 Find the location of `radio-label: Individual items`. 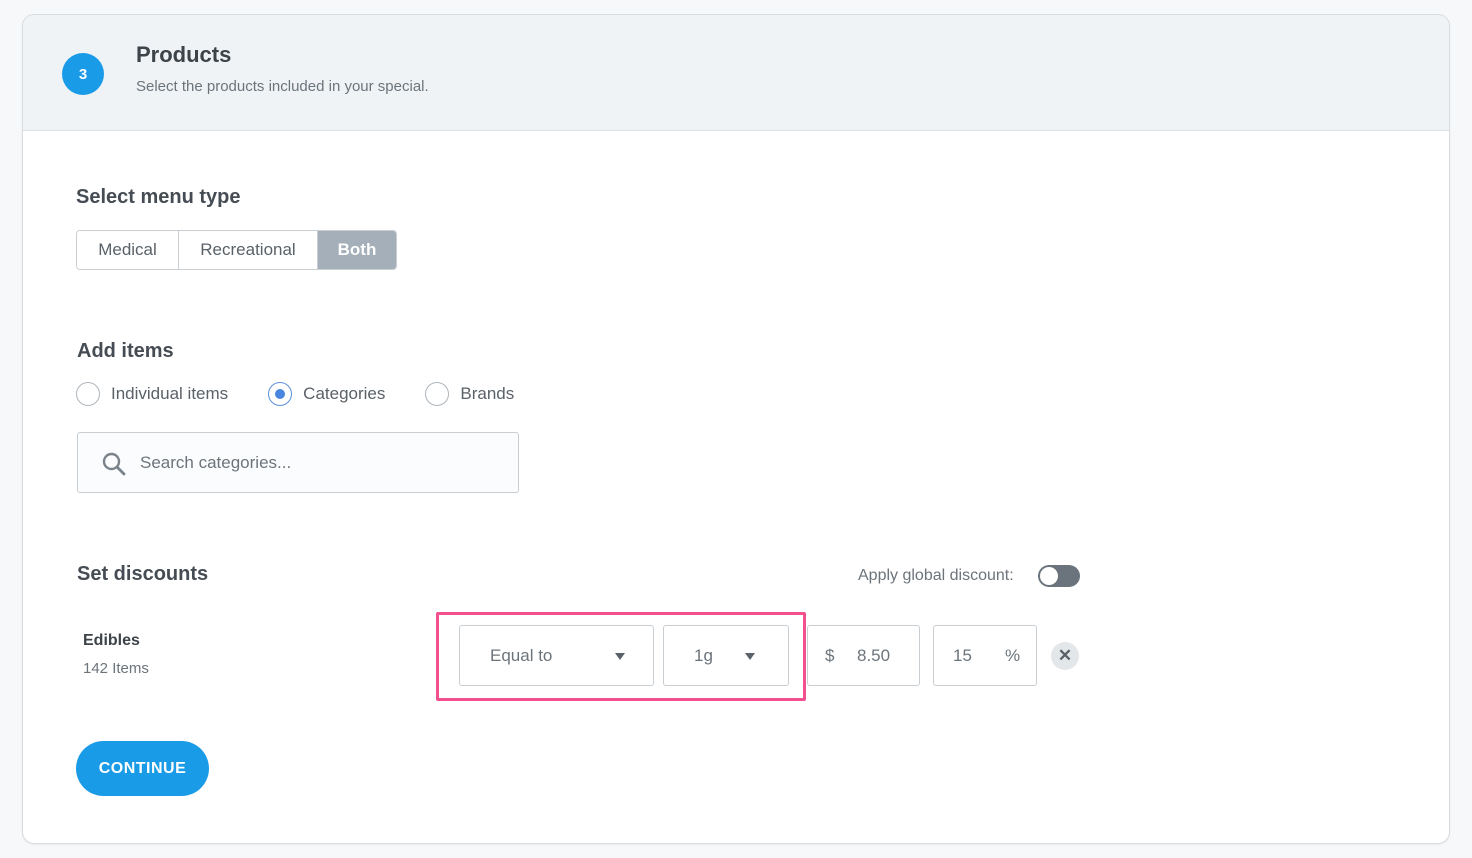

radio-label: Individual items is located at coordinates (170, 393).